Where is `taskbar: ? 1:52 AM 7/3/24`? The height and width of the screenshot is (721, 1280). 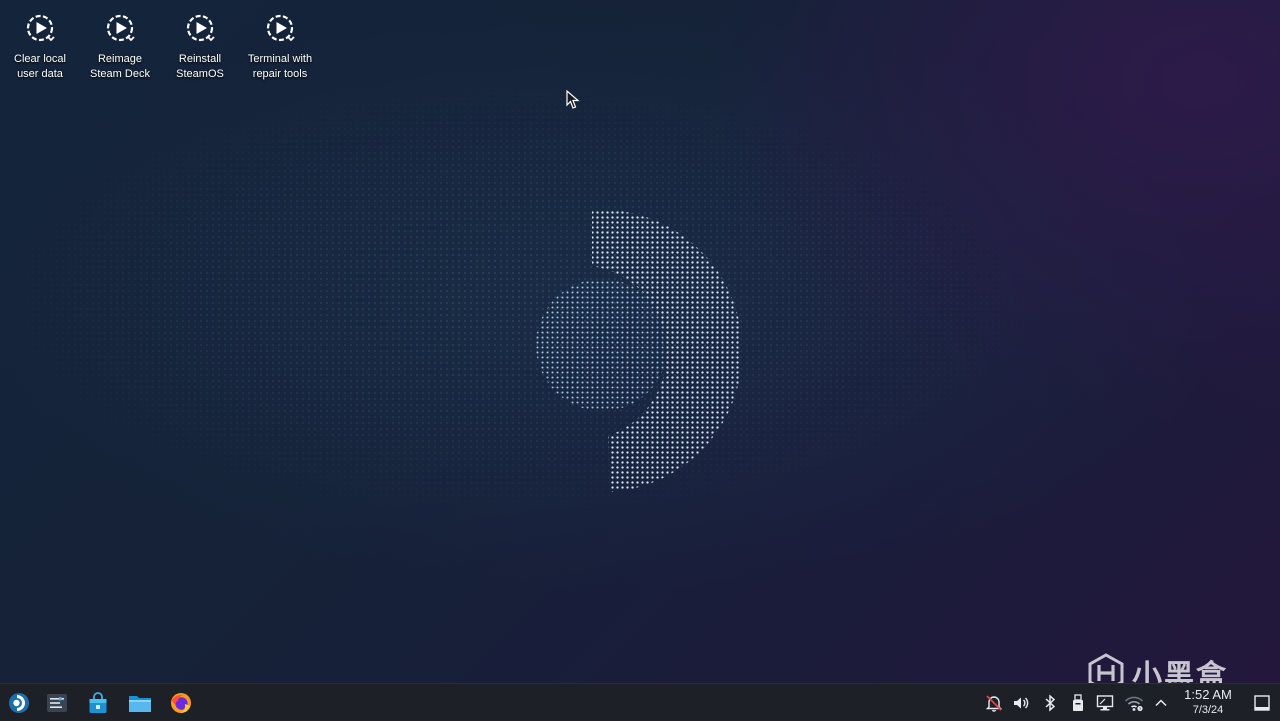 taskbar: ? 1:52 AM 7/3/24 is located at coordinates (640, 702).